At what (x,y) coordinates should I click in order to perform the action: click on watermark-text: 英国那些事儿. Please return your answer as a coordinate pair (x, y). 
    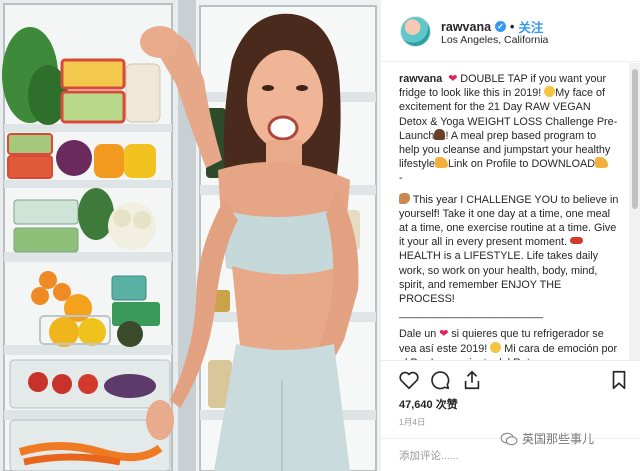
    Looking at the image, I should click on (558, 439).